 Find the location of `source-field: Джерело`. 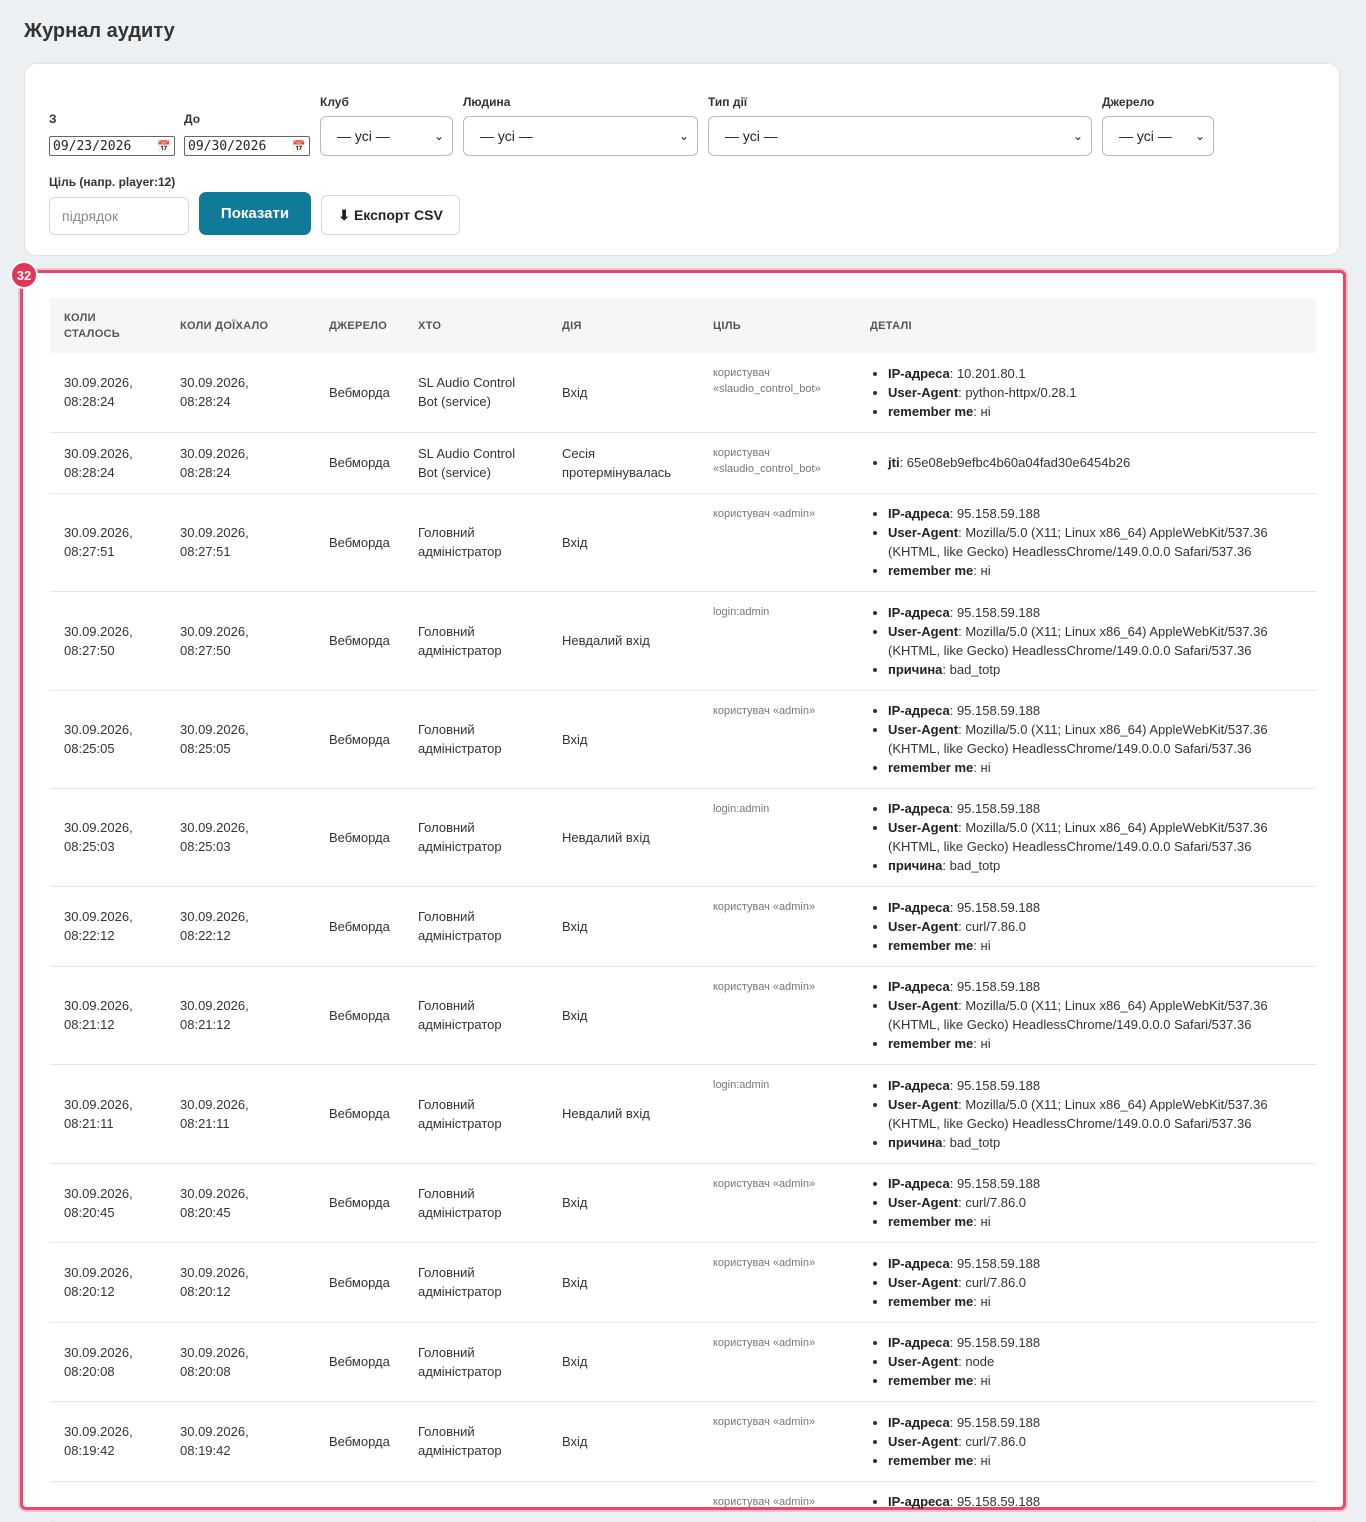

source-field: Джерело is located at coordinates (1128, 102).